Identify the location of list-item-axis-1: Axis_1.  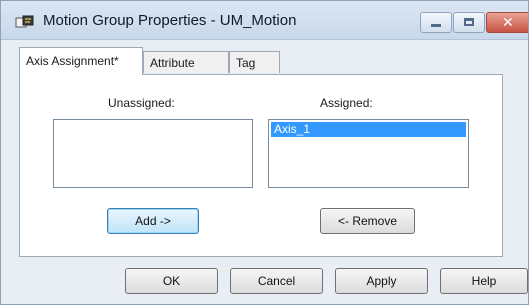
(368, 129).